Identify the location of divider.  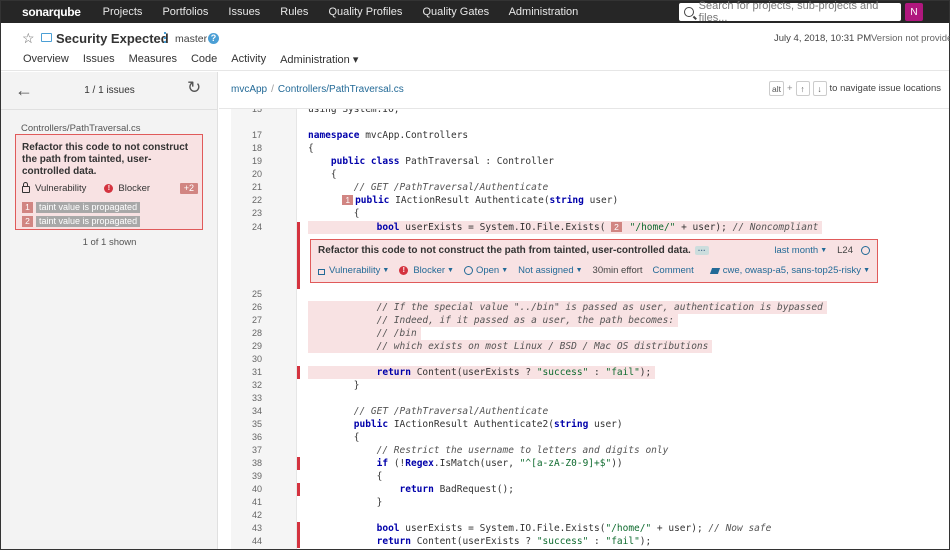
(109, 109).